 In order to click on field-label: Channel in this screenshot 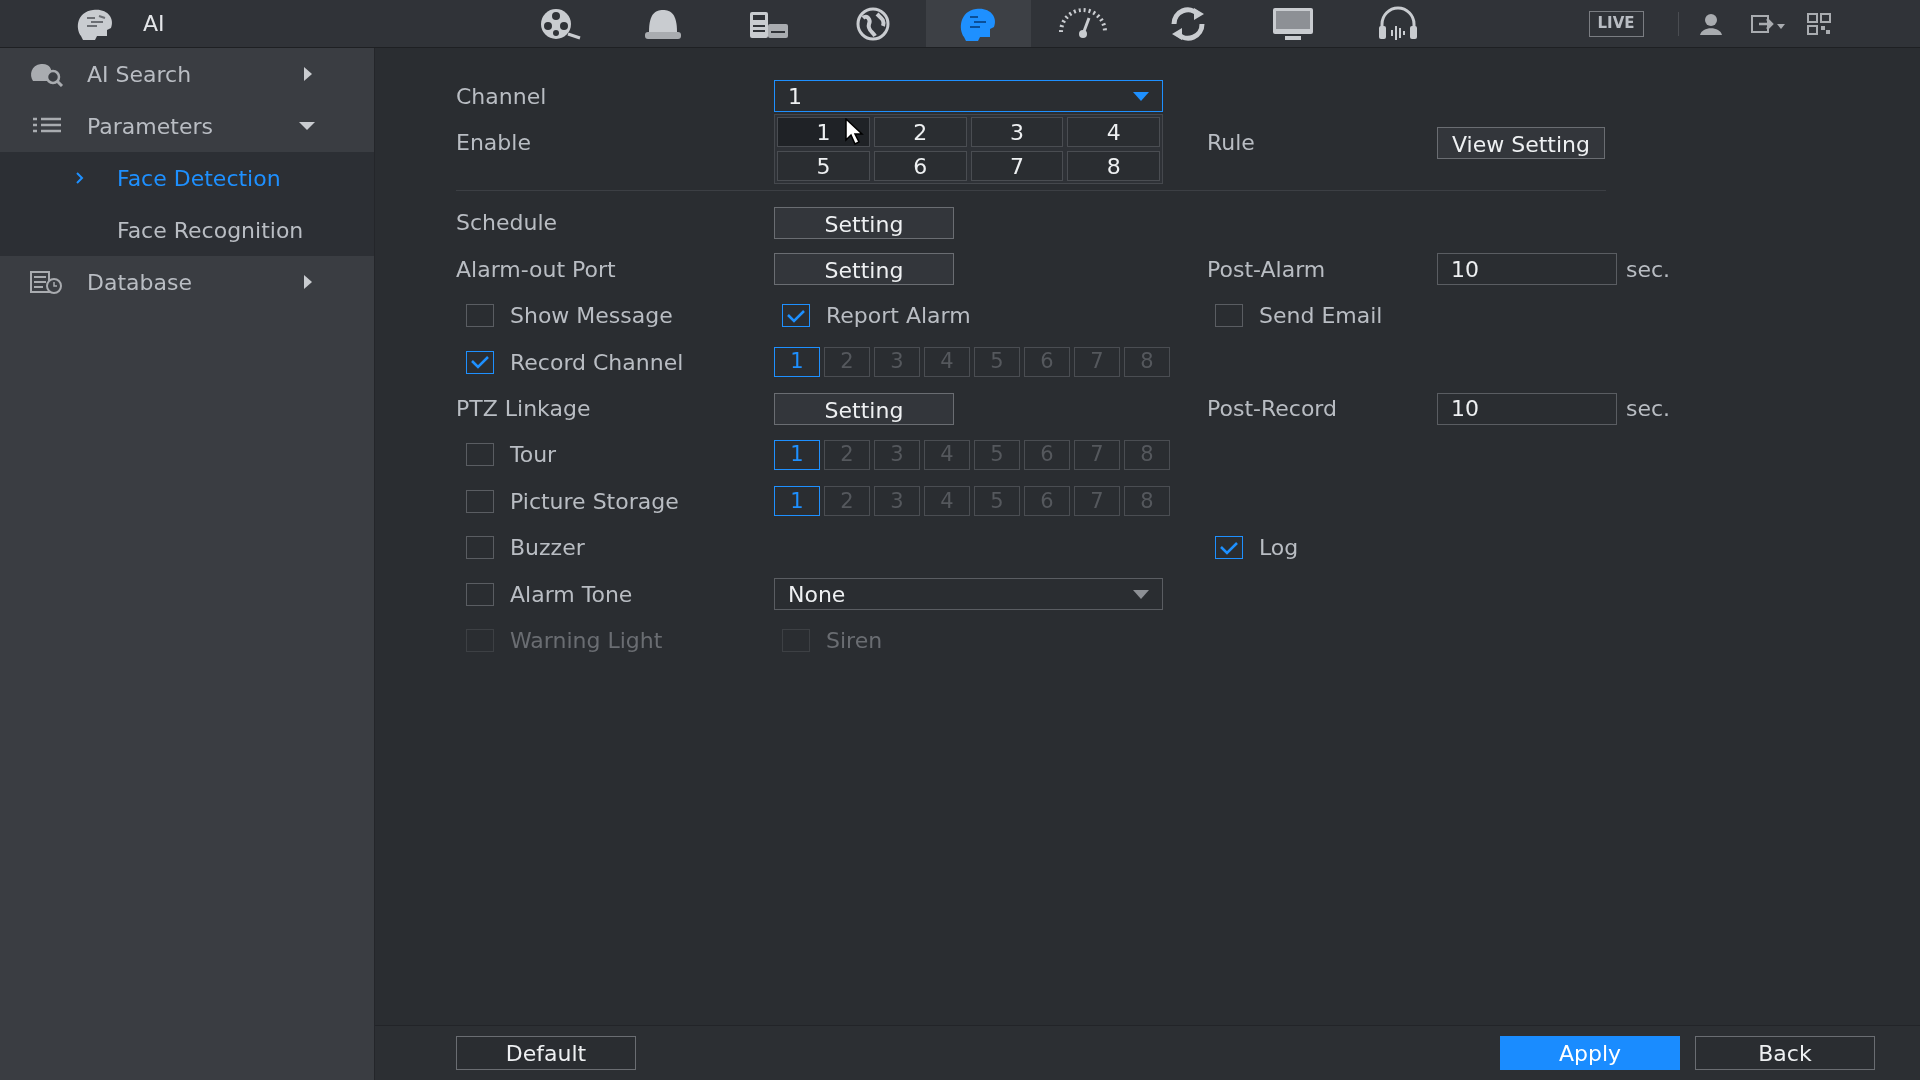, I will do `click(501, 96)`.